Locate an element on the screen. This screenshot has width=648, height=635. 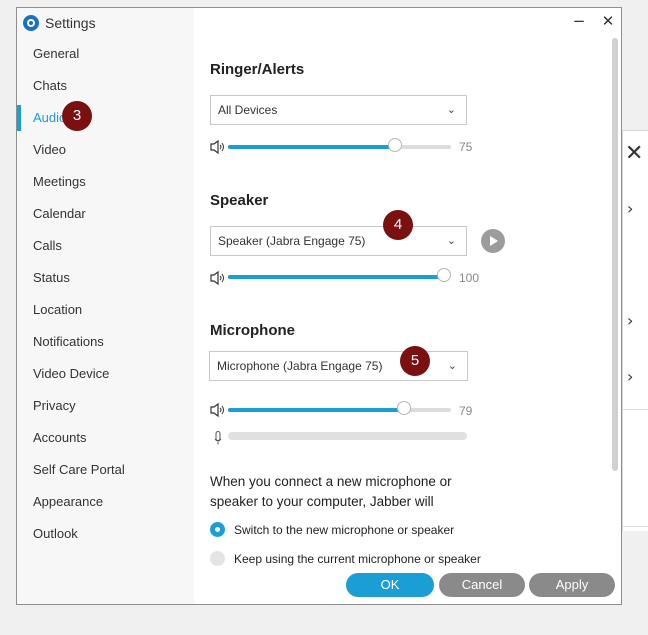
microphone-volume-icon is located at coordinates (217, 410).